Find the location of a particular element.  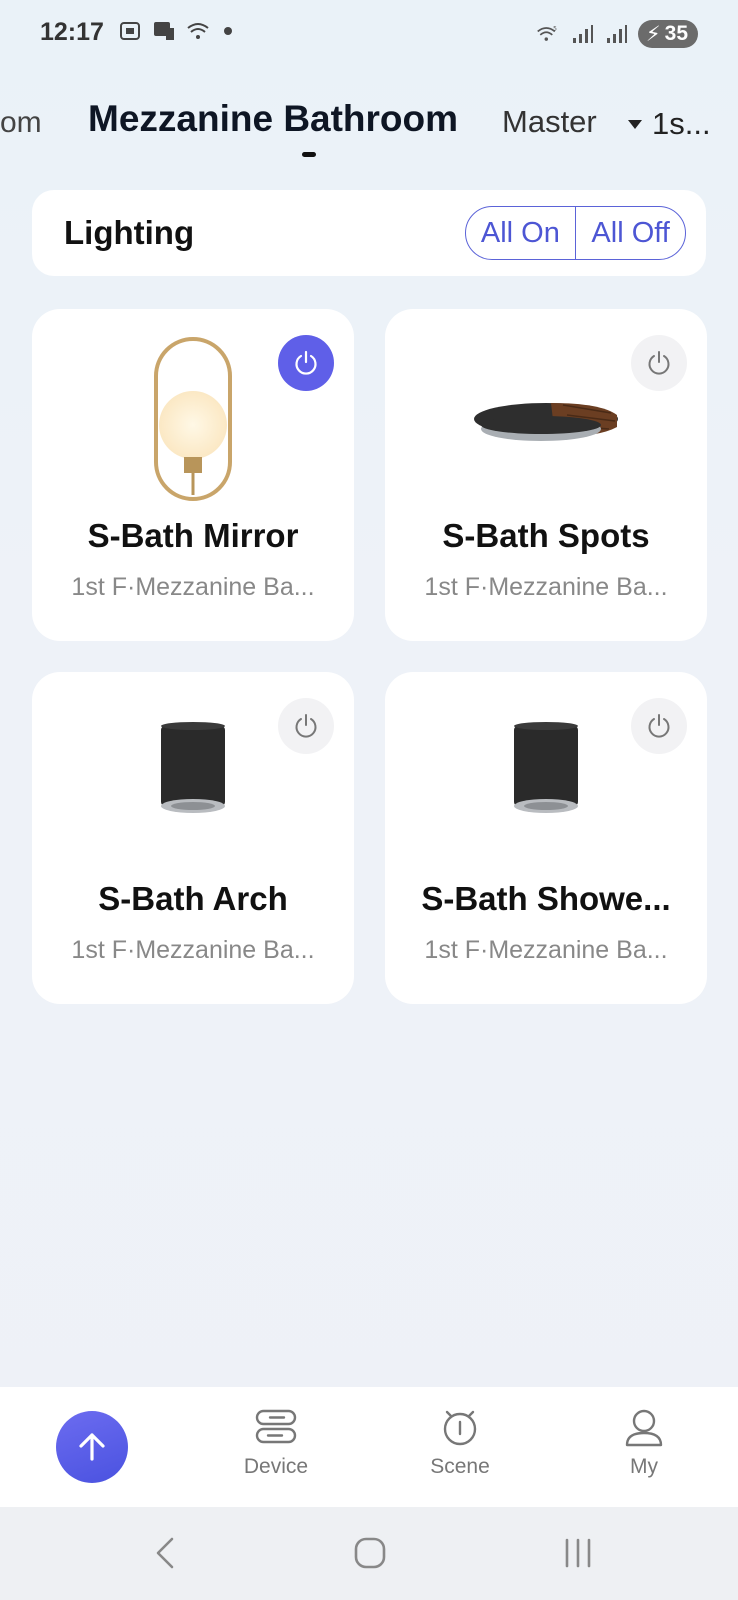

wifi-5-icon: 5 is located at coordinates (547, 33).